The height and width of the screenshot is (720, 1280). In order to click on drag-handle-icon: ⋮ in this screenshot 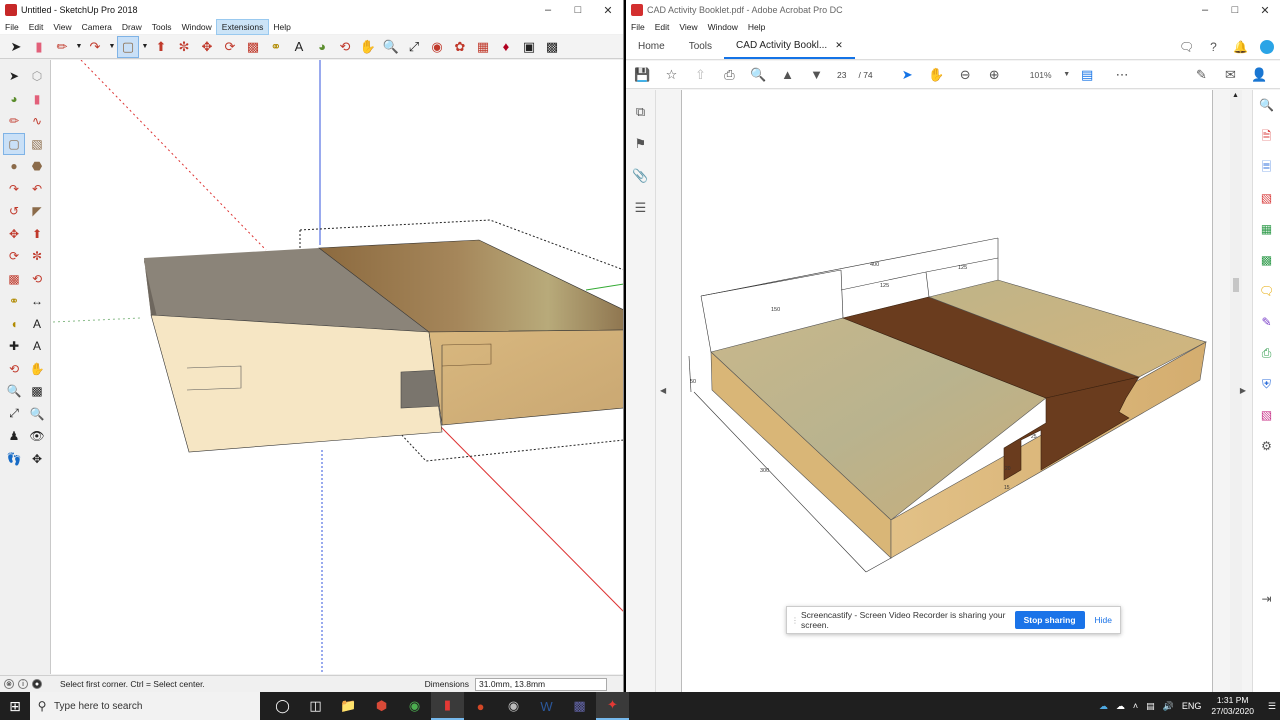, I will do `click(796, 620)`.